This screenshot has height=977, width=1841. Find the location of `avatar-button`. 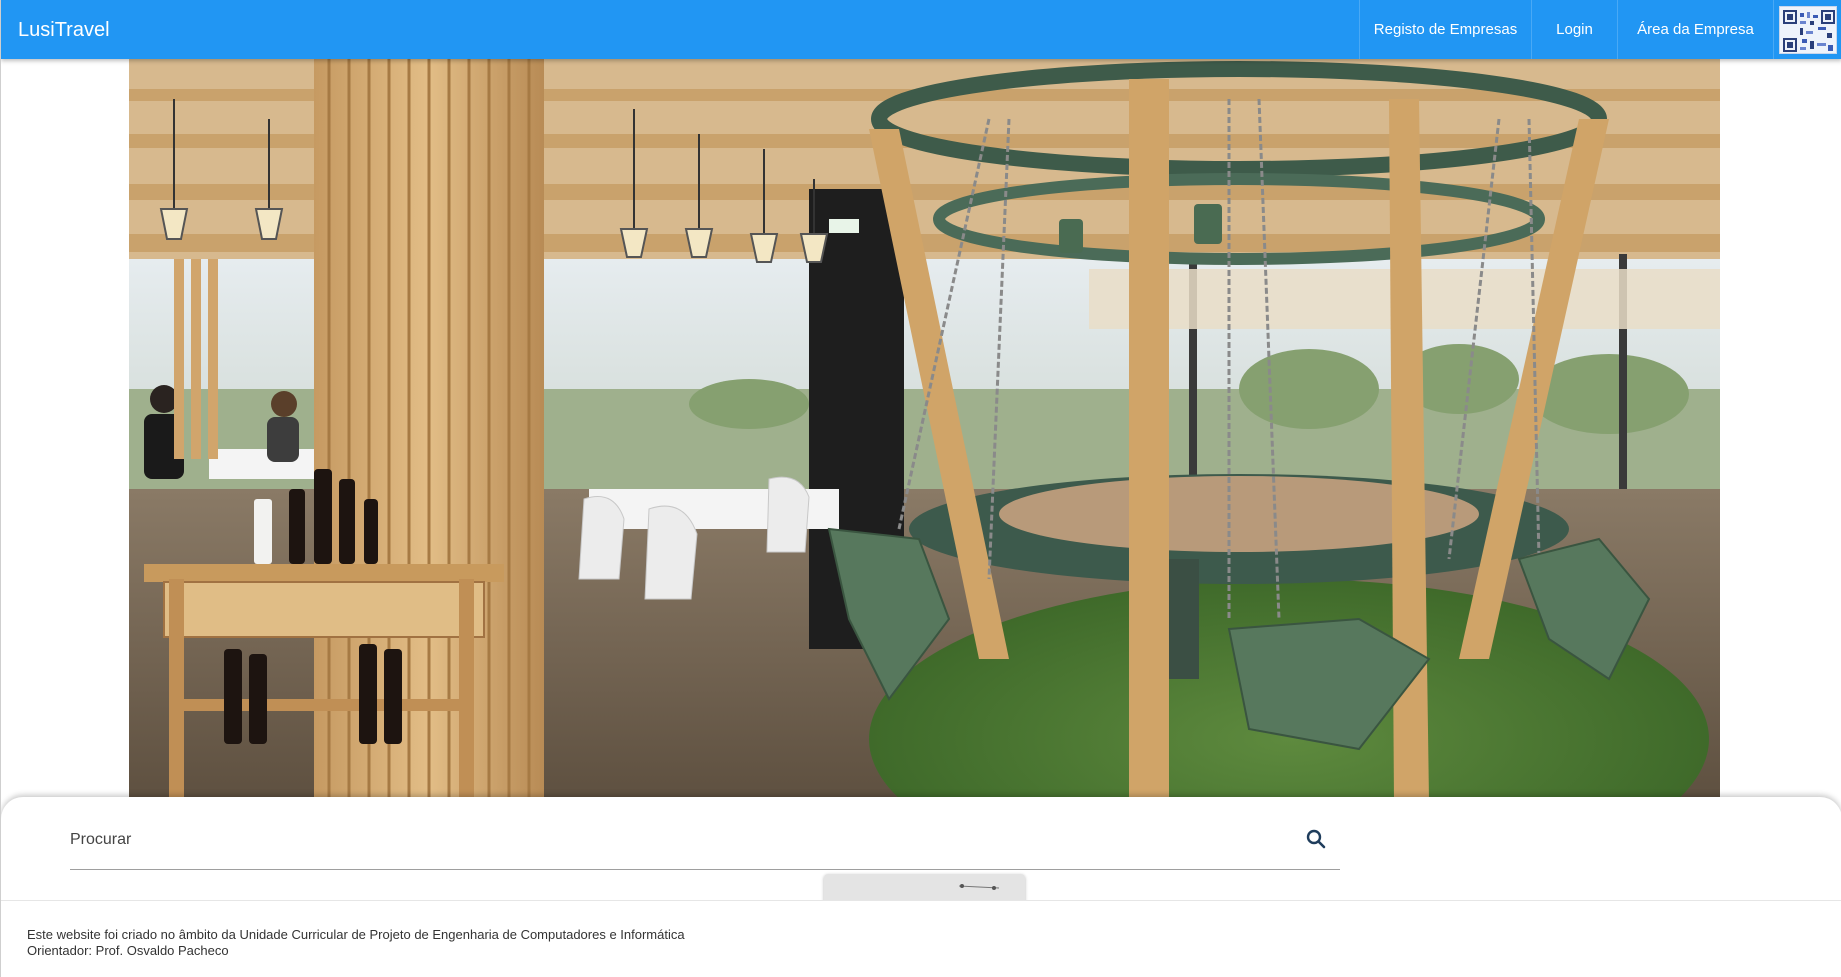

avatar-button is located at coordinates (1807, 29).